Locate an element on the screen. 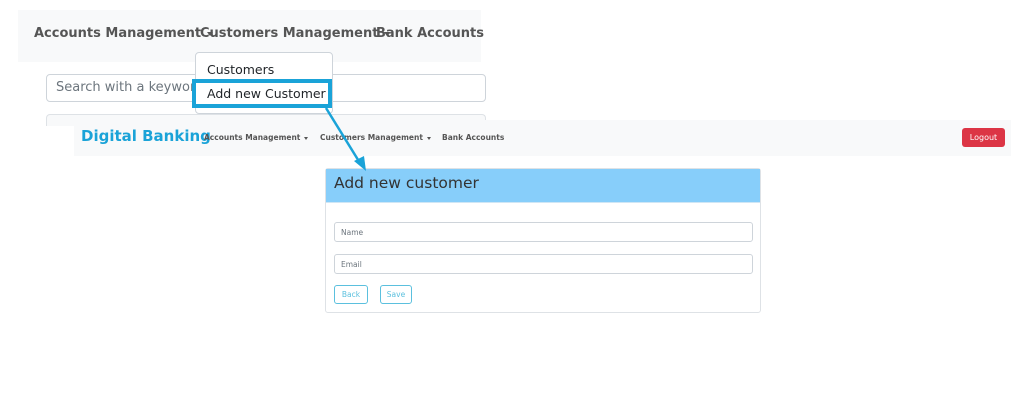 The image size is (1011, 408). zoom-nav-bank-accounts: Bank Accounts is located at coordinates (430, 33).